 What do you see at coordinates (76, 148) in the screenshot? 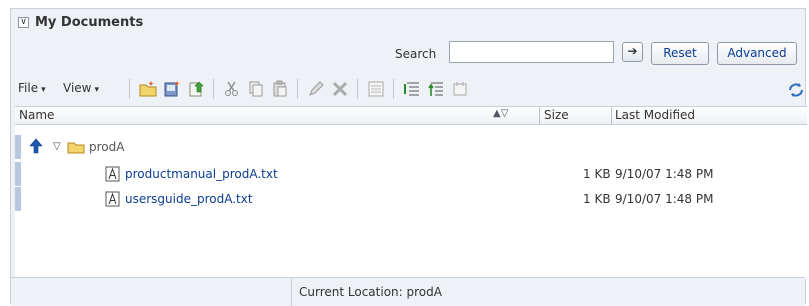
I see `folder-icon` at bounding box center [76, 148].